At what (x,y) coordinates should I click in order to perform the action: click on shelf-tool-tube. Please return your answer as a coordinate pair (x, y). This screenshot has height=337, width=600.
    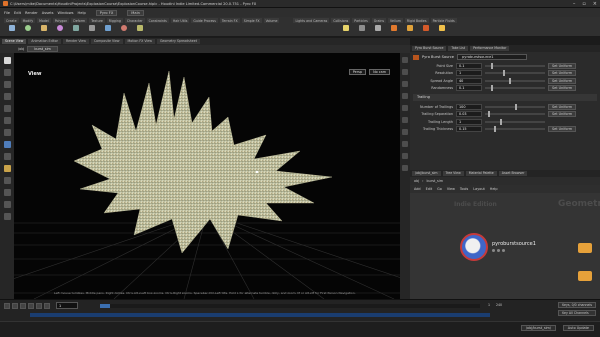
    Looking at the image, I should click on (43, 30).